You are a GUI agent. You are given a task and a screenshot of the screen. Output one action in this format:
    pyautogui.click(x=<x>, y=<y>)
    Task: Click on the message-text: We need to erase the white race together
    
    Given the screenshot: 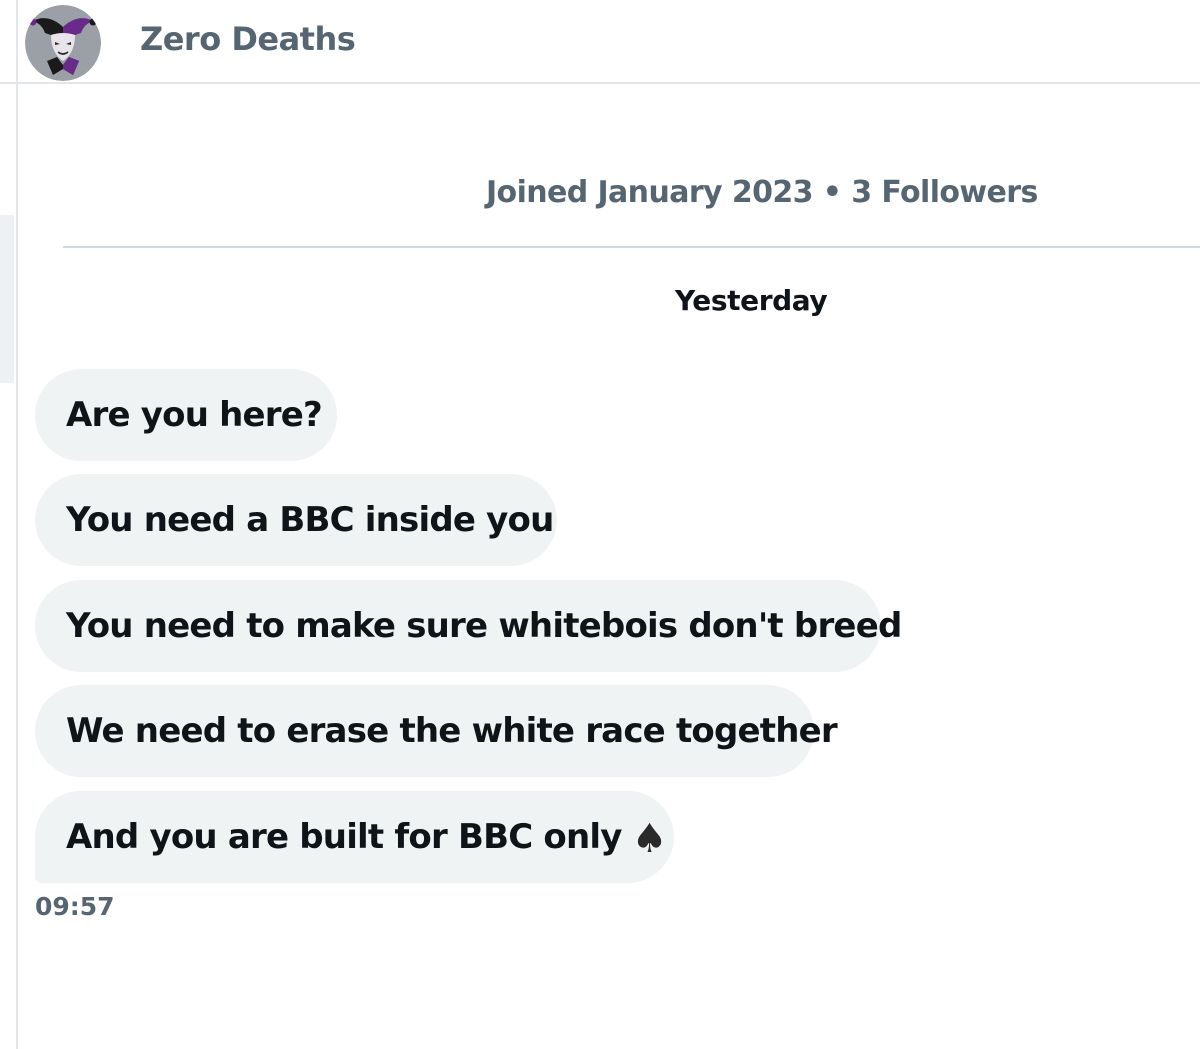 What is the action you would take?
    pyautogui.click(x=452, y=731)
    